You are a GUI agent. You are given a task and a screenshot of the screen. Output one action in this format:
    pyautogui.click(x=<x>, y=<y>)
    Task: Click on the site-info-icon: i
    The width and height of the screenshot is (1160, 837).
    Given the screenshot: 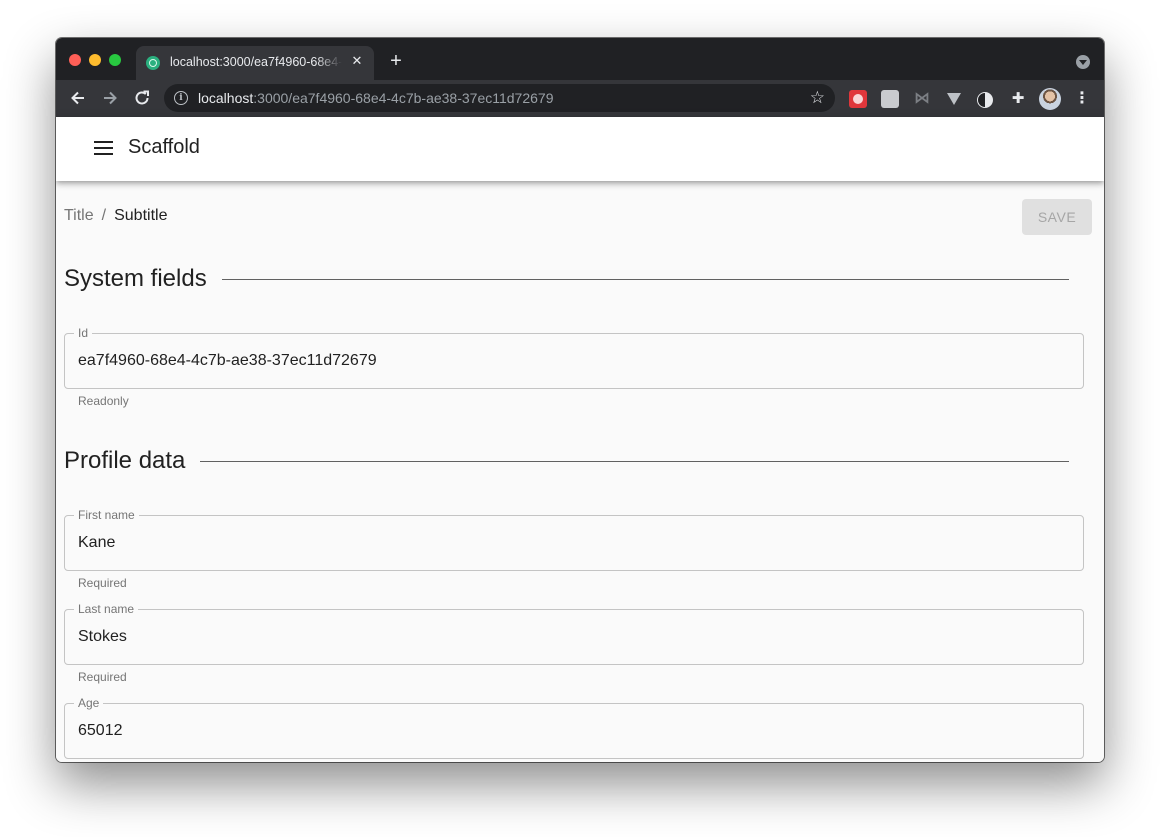 What is the action you would take?
    pyautogui.click(x=181, y=98)
    